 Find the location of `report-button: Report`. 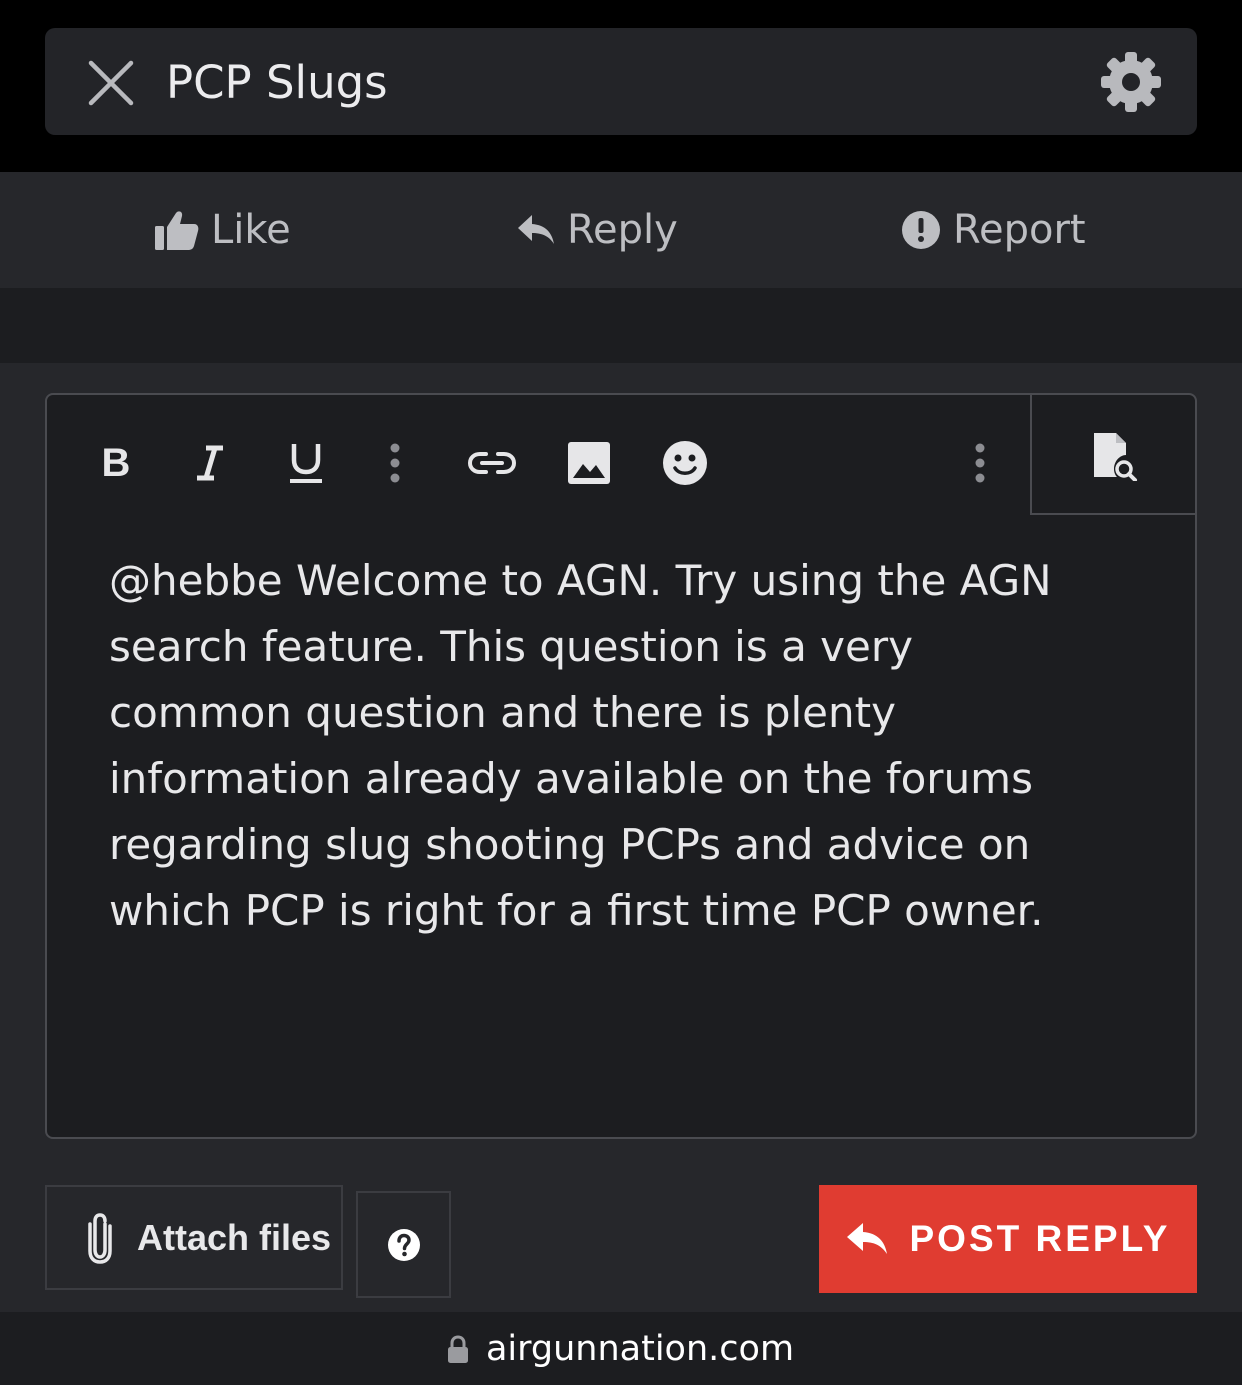

report-button: Report is located at coordinates (993, 230).